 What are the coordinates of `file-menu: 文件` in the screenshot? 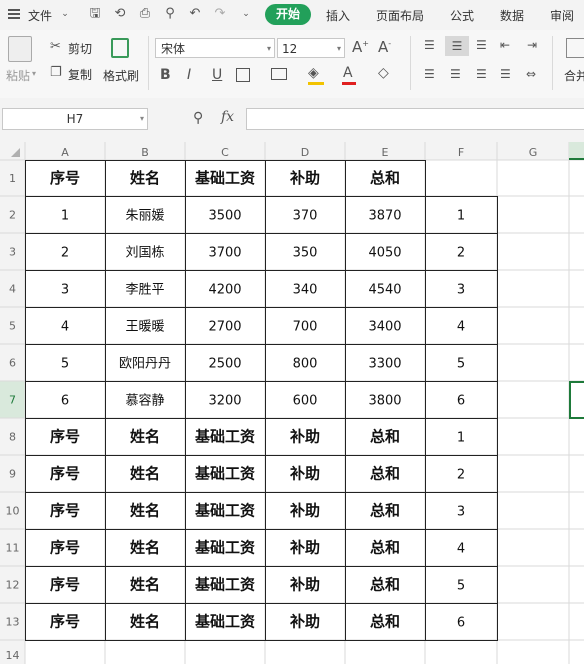 It's located at (40, 15).